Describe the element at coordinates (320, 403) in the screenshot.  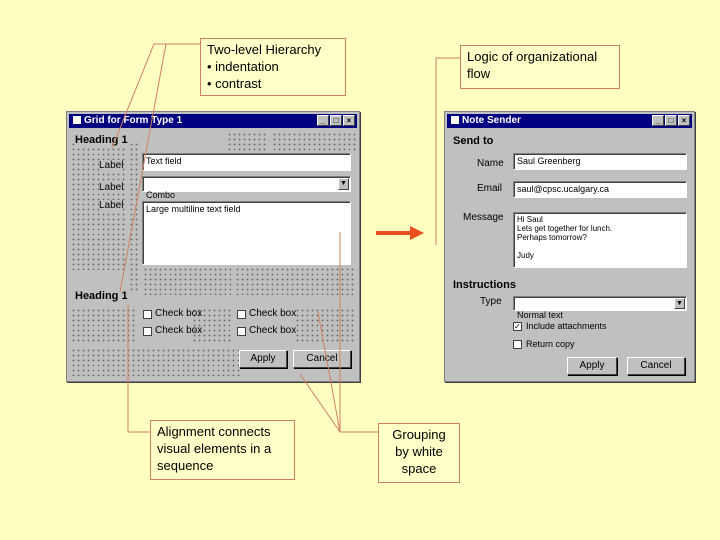
I see `grouping-leader-line` at that location.